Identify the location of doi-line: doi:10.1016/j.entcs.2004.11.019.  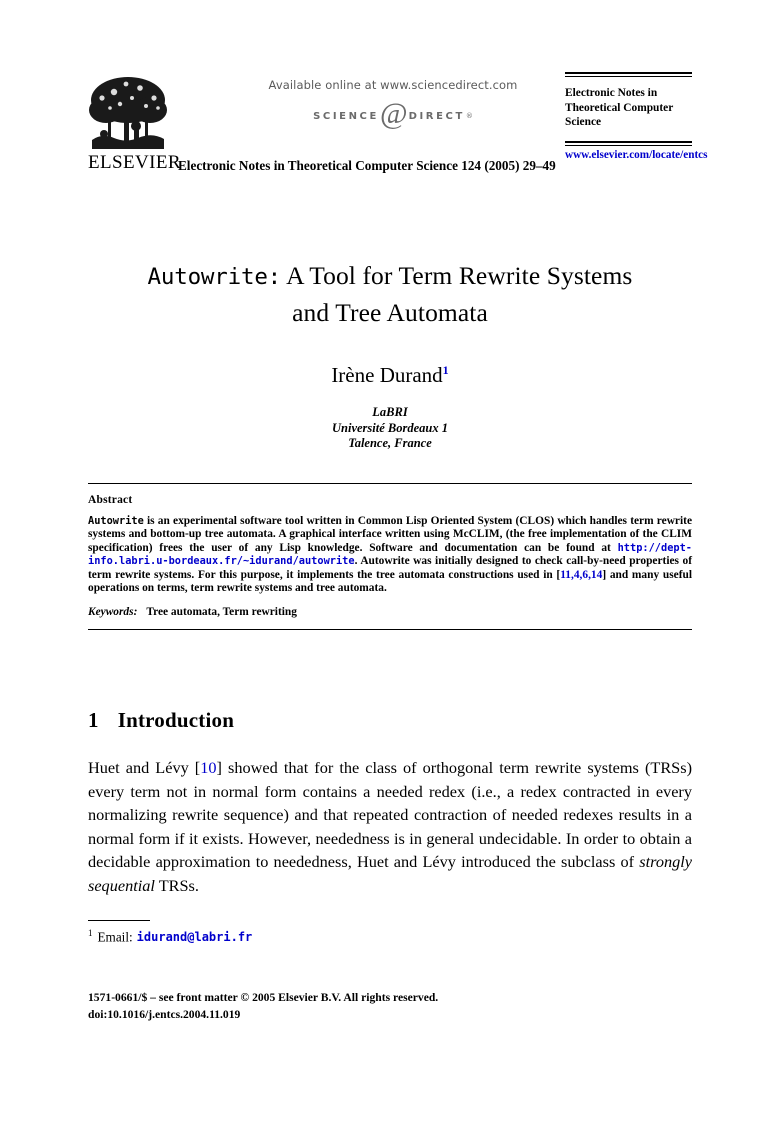
(164, 1014).